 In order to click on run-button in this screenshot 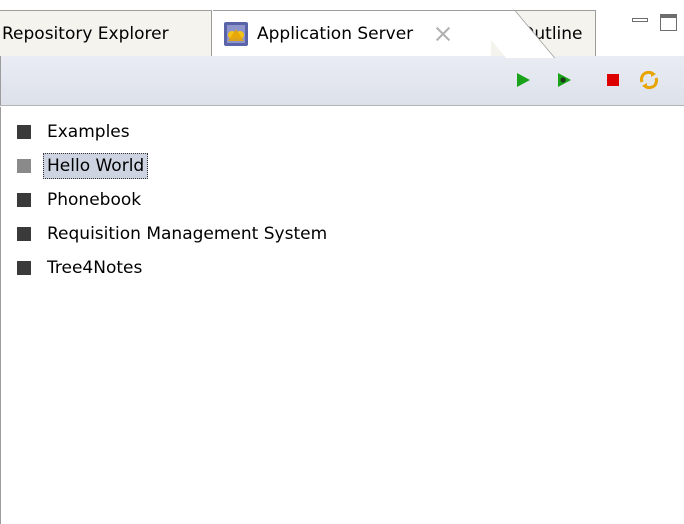, I will do `click(523, 80)`.